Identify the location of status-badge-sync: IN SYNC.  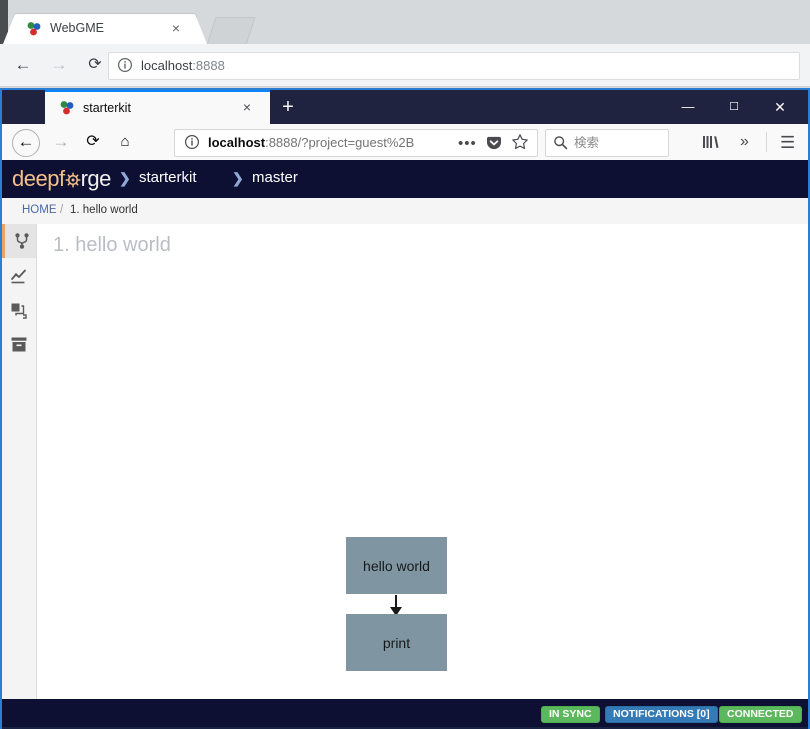
(570, 714).